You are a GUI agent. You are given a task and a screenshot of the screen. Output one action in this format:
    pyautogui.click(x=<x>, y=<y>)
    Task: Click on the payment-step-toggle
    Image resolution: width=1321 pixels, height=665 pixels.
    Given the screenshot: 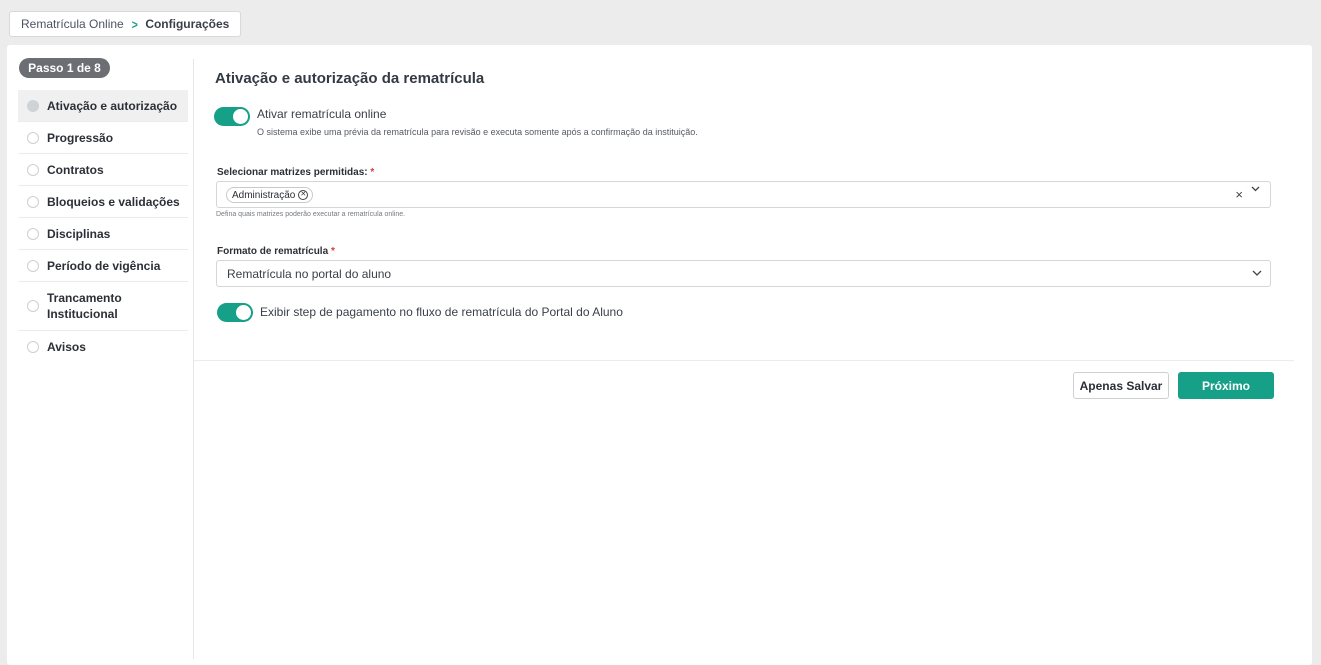 What is the action you would take?
    pyautogui.click(x=235, y=312)
    